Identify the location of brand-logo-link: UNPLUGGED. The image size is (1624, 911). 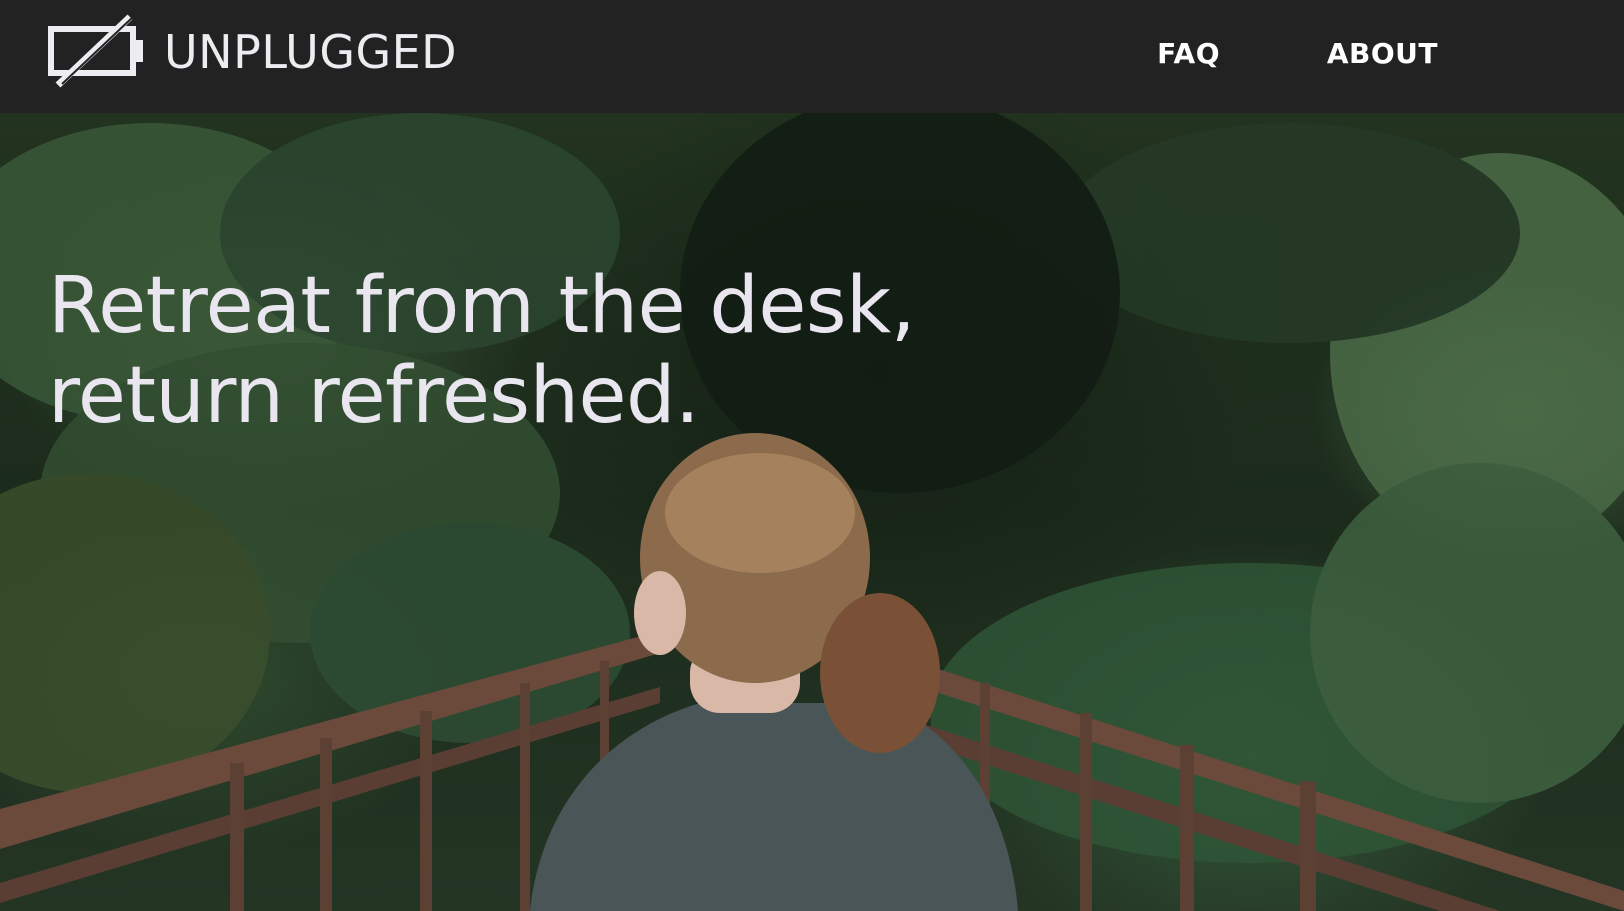
(252, 52).